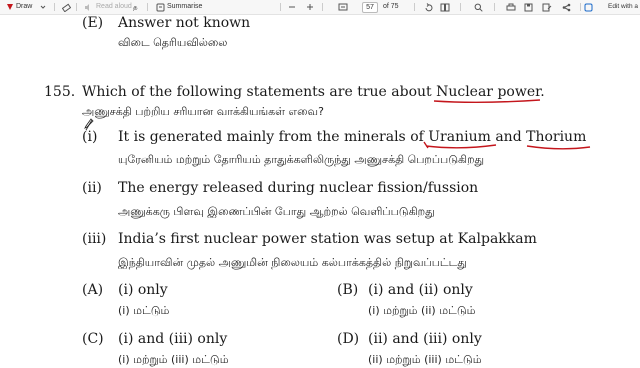  What do you see at coordinates (391, 6) in the screenshot?
I see `page-total: of 75` at bounding box center [391, 6].